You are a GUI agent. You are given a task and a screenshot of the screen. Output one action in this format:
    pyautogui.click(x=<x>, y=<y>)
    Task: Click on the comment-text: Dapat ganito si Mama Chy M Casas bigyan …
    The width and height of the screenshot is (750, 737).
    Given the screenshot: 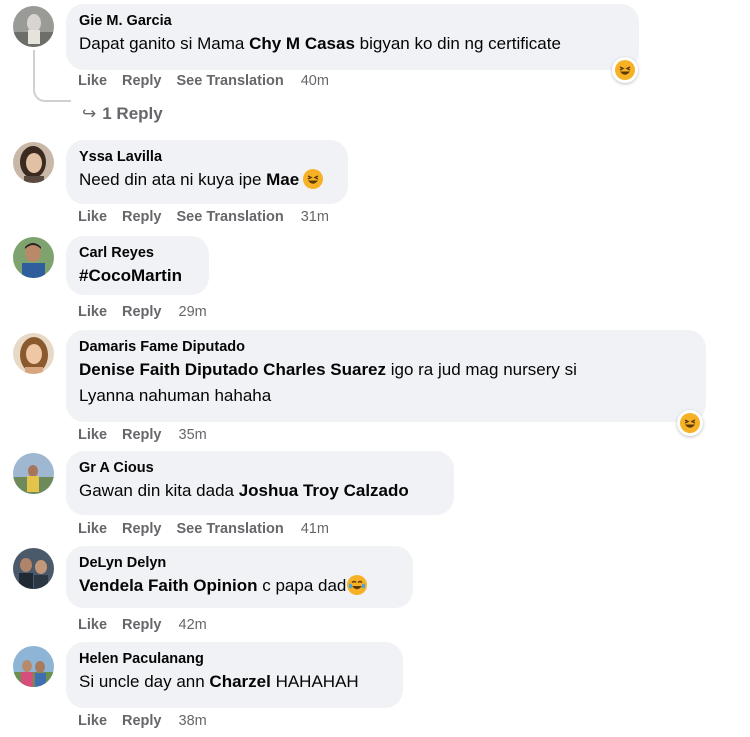 What is the action you would take?
    pyautogui.click(x=320, y=43)
    